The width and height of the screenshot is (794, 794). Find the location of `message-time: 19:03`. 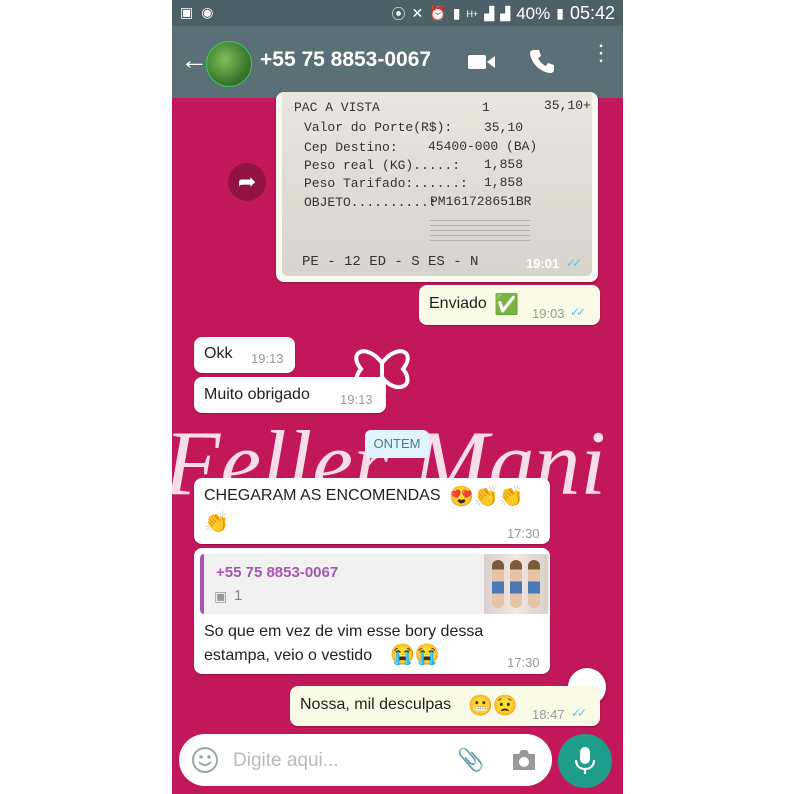

message-time: 19:03 is located at coordinates (548, 313).